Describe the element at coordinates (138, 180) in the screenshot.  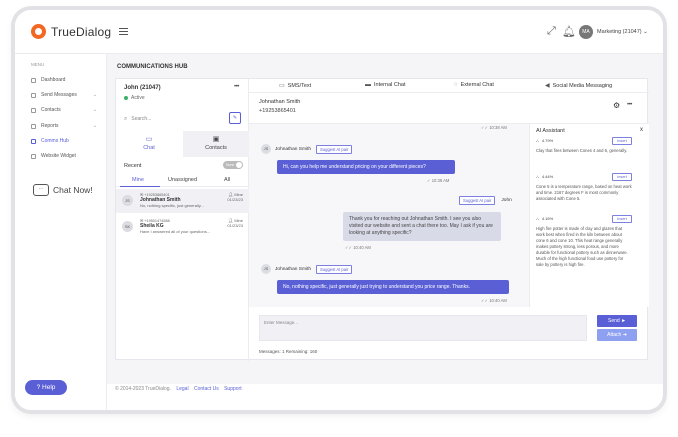
I see `tab-mine: Mine` at that location.